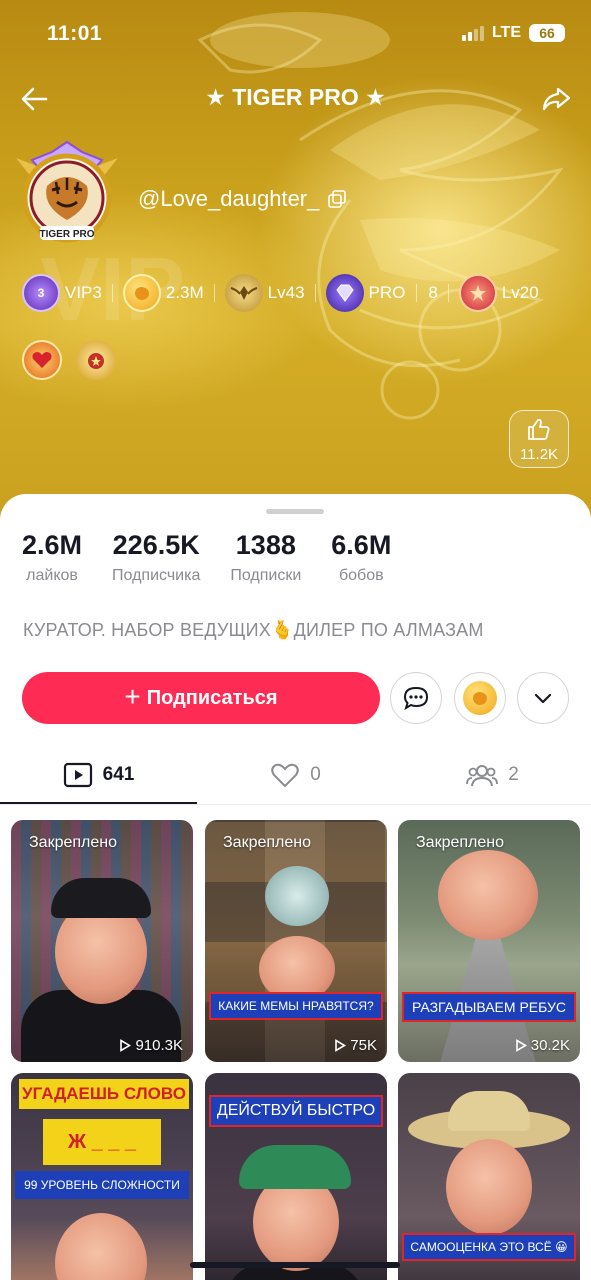 The image size is (591, 1280). Describe the element at coordinates (101, 898) in the screenshot. I see `thumbnail-cap` at that location.